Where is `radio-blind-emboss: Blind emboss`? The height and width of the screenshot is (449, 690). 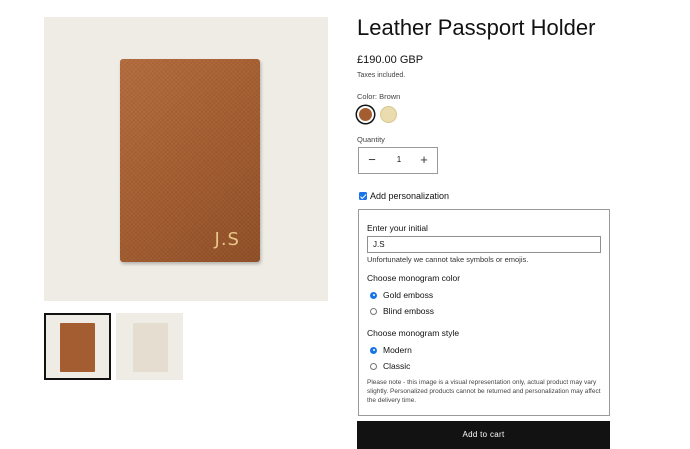
radio-blind-emboss: Blind emboss is located at coordinates (402, 311).